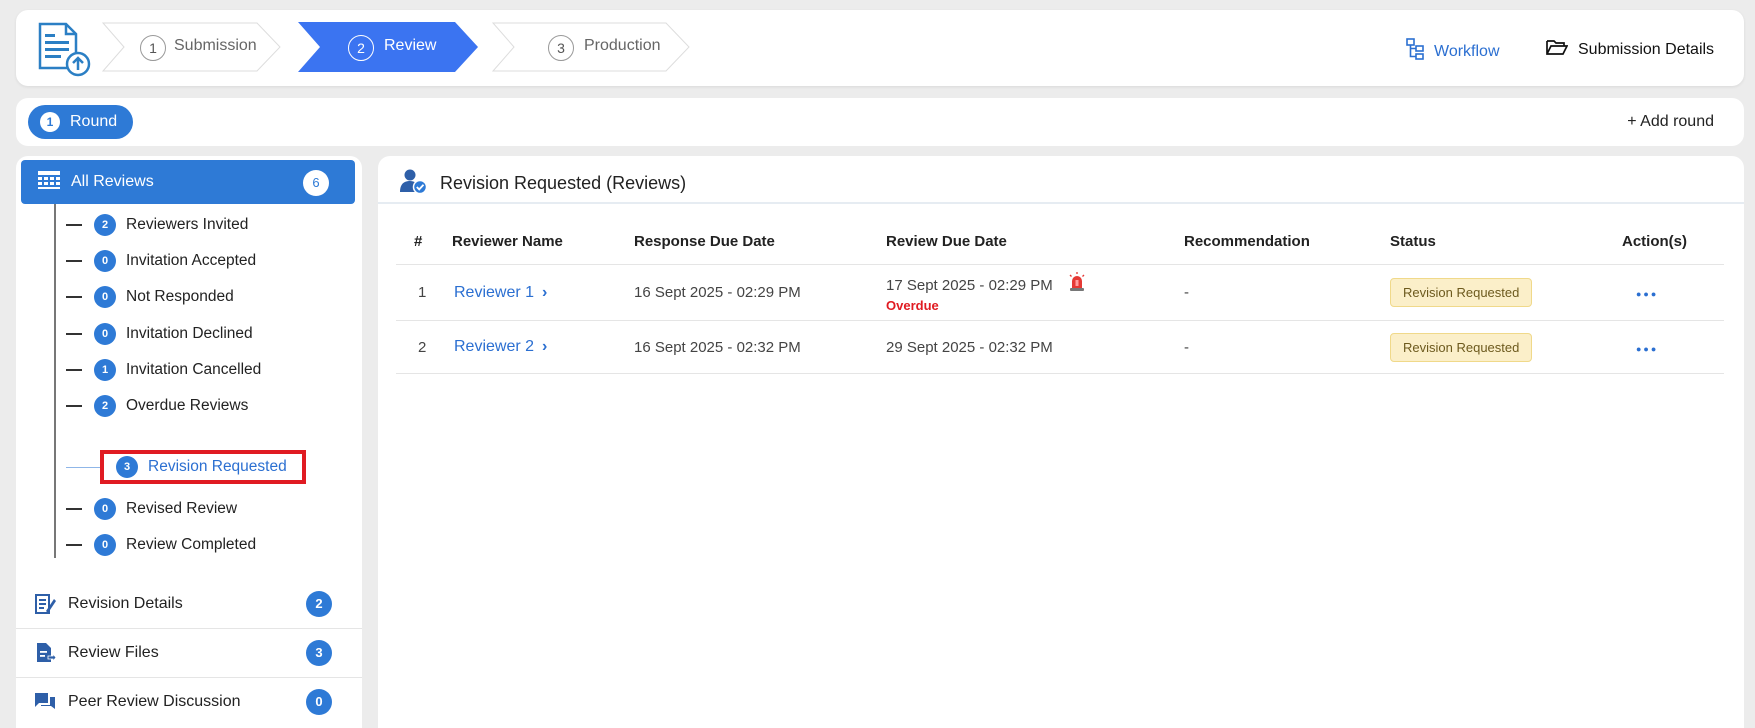 The image size is (1755, 728). I want to click on review-due-date: 29 Sept 2025 - 02:32 PM, so click(1035, 347).